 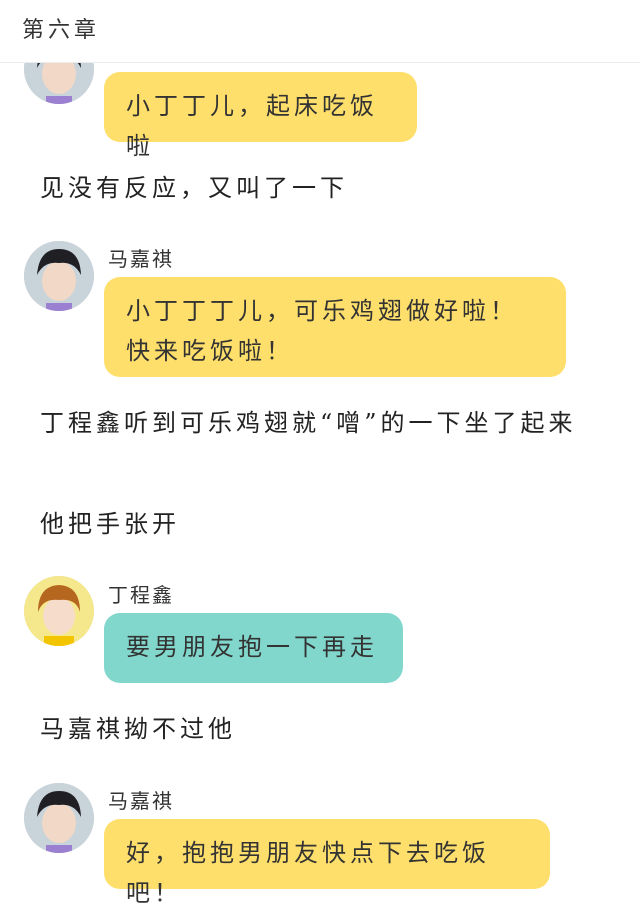 I want to click on message-bubble: 小丁丁儿，起床吃饭啦, so click(x=260, y=116).